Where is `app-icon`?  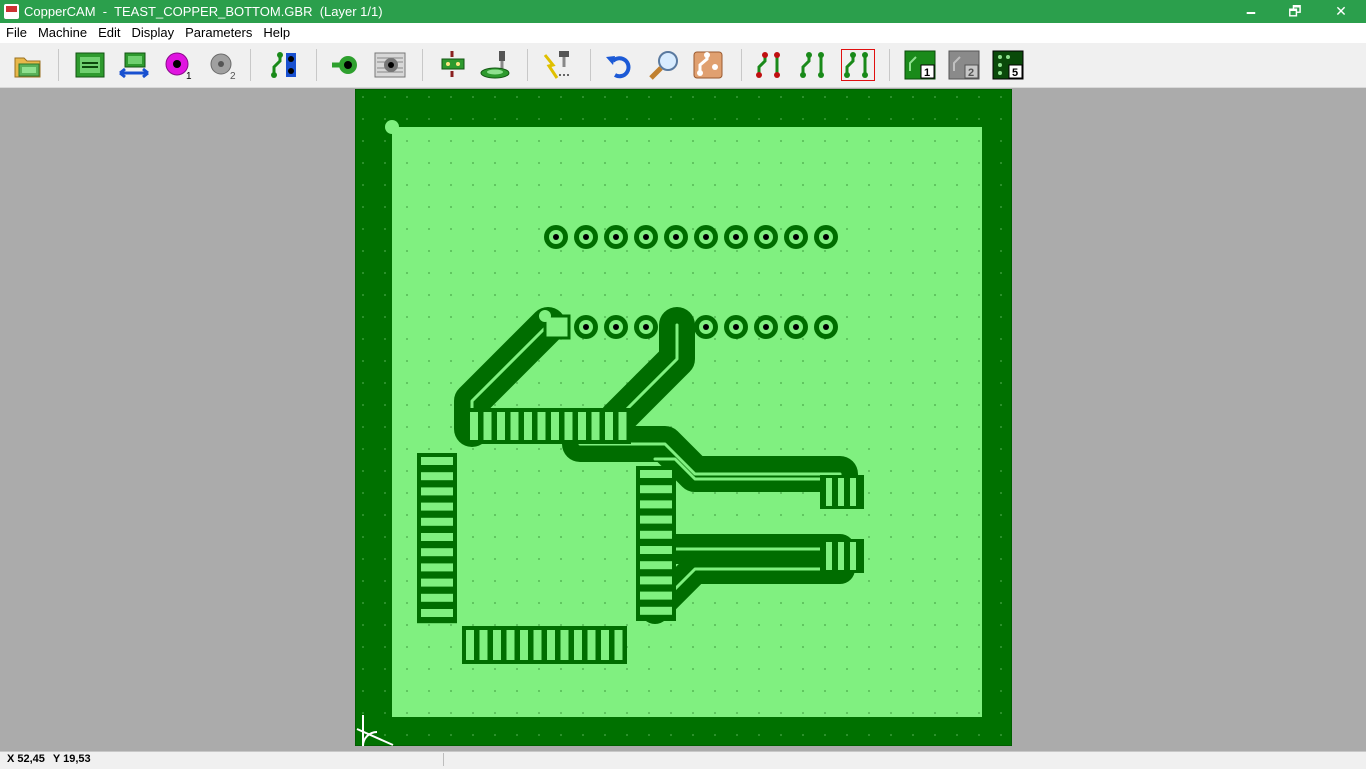
app-icon is located at coordinates (11, 11).